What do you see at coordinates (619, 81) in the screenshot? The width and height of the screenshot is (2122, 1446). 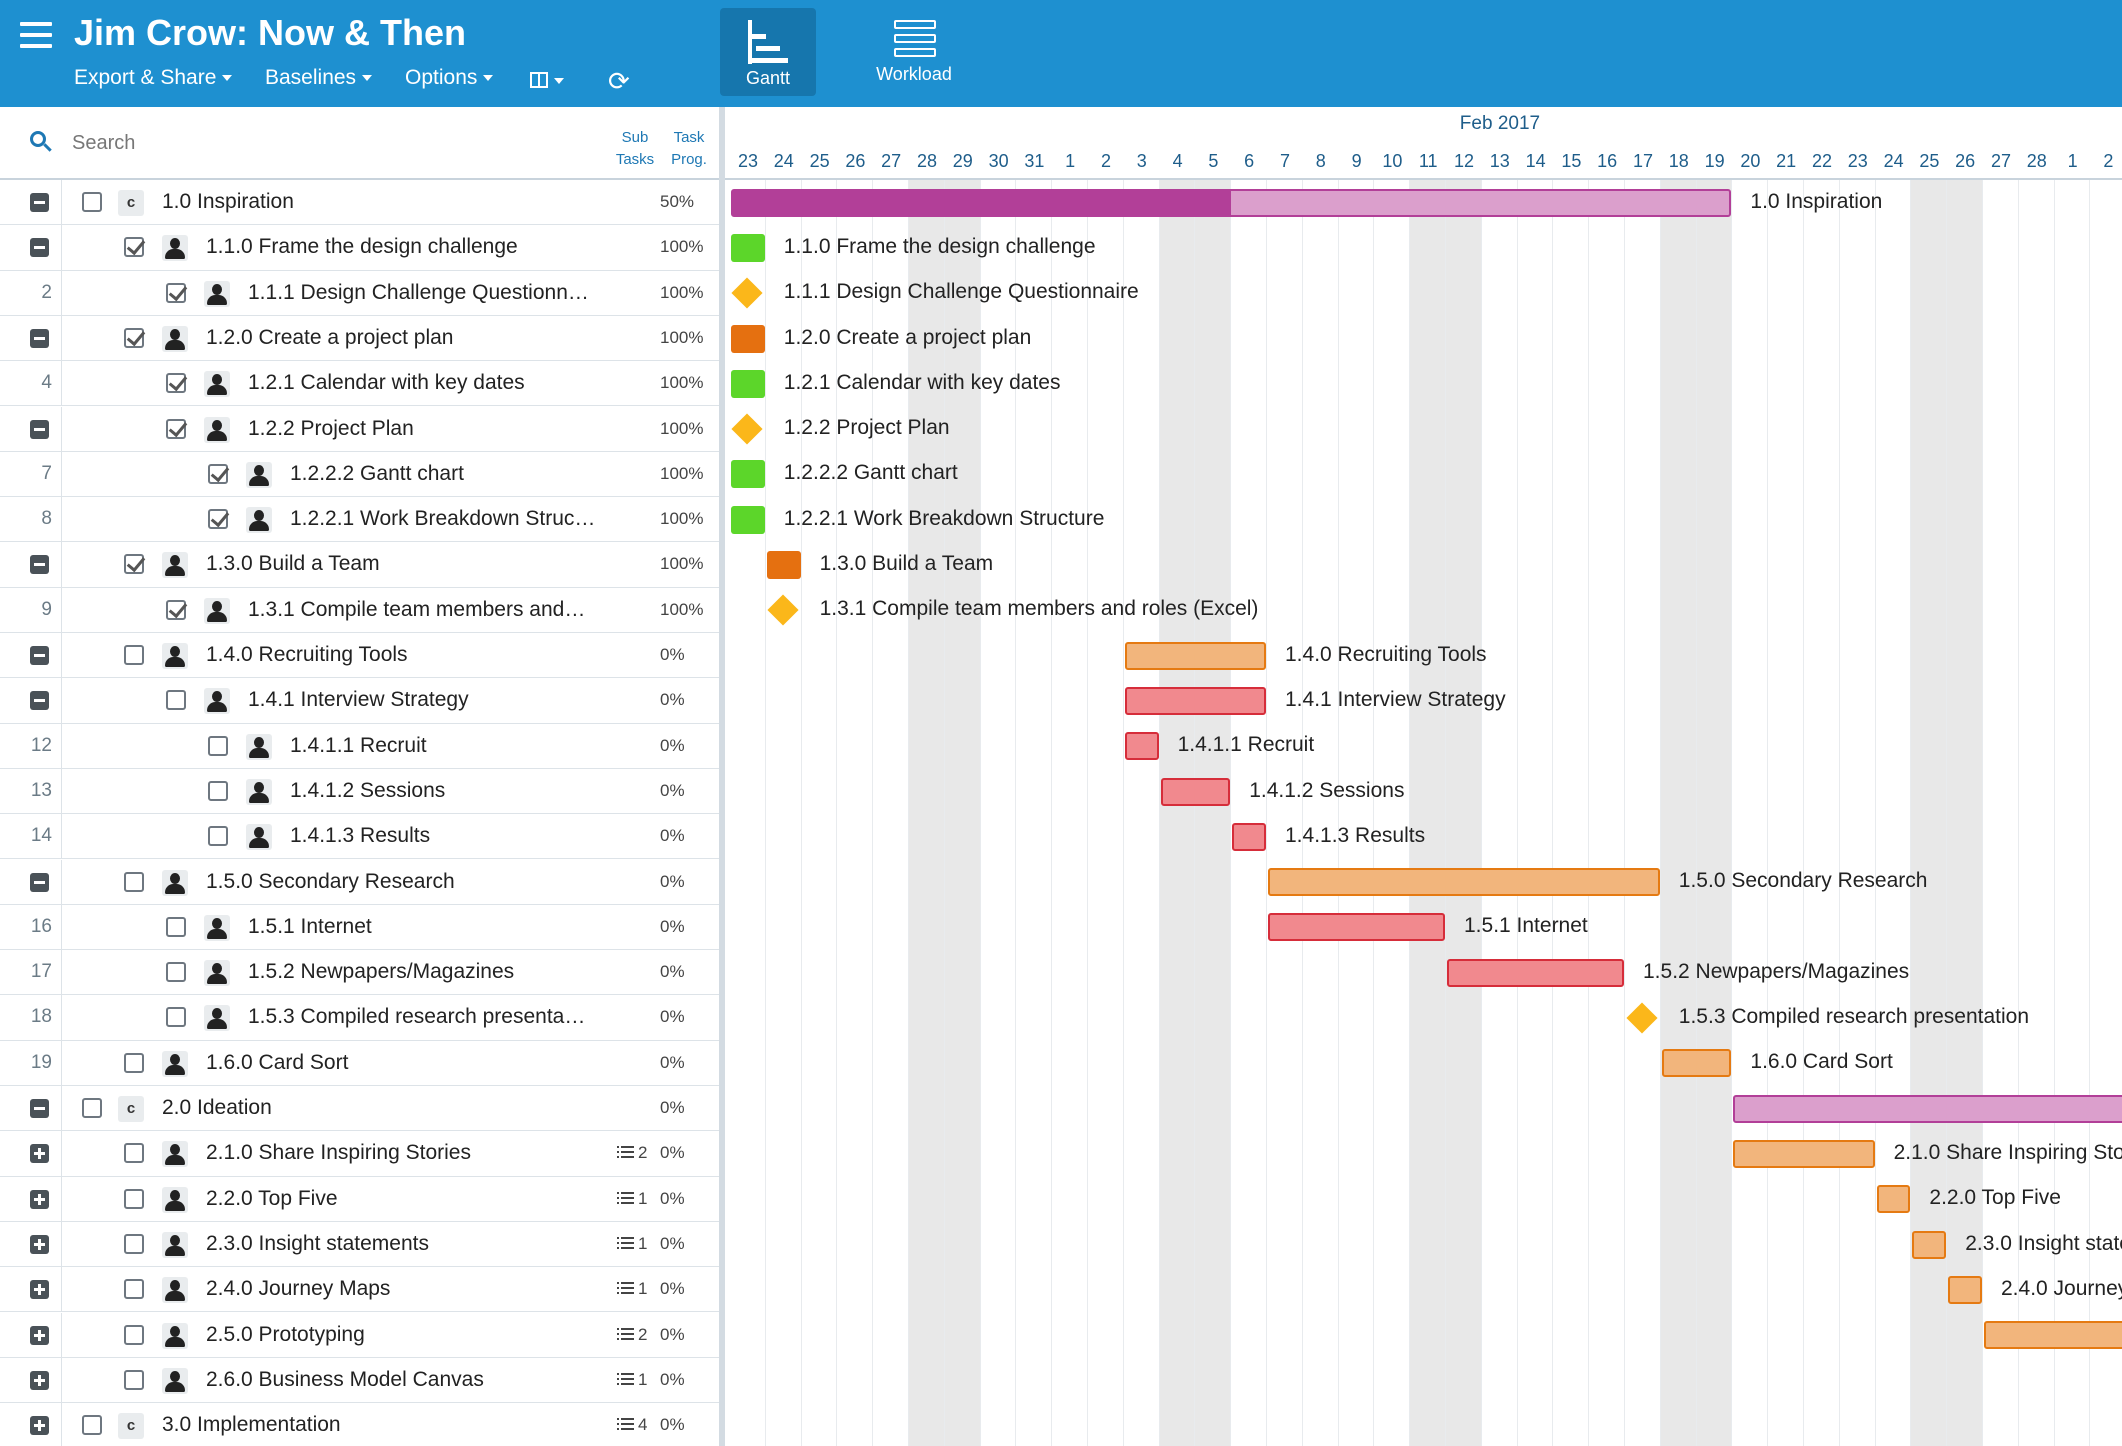 I see `refresh-icon: ⟳` at bounding box center [619, 81].